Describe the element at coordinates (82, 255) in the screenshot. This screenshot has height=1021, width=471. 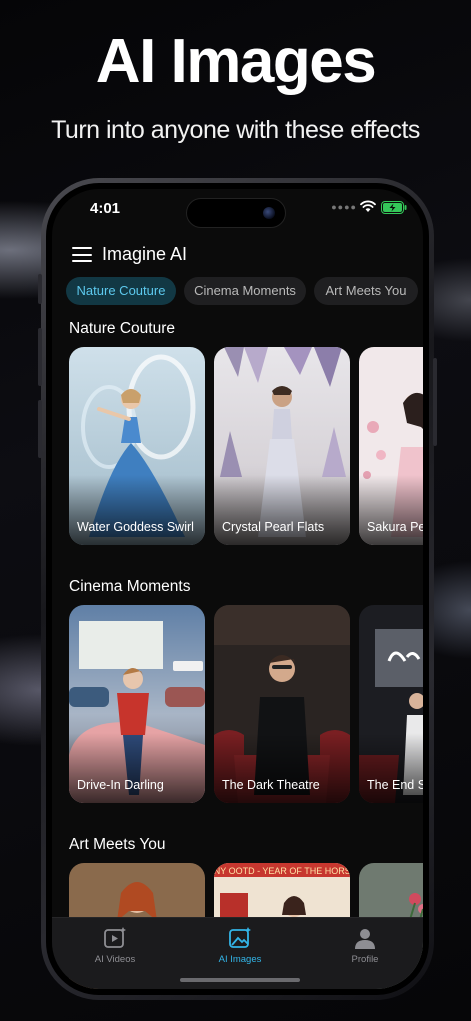
I see `hamburger-menu-icon` at that location.